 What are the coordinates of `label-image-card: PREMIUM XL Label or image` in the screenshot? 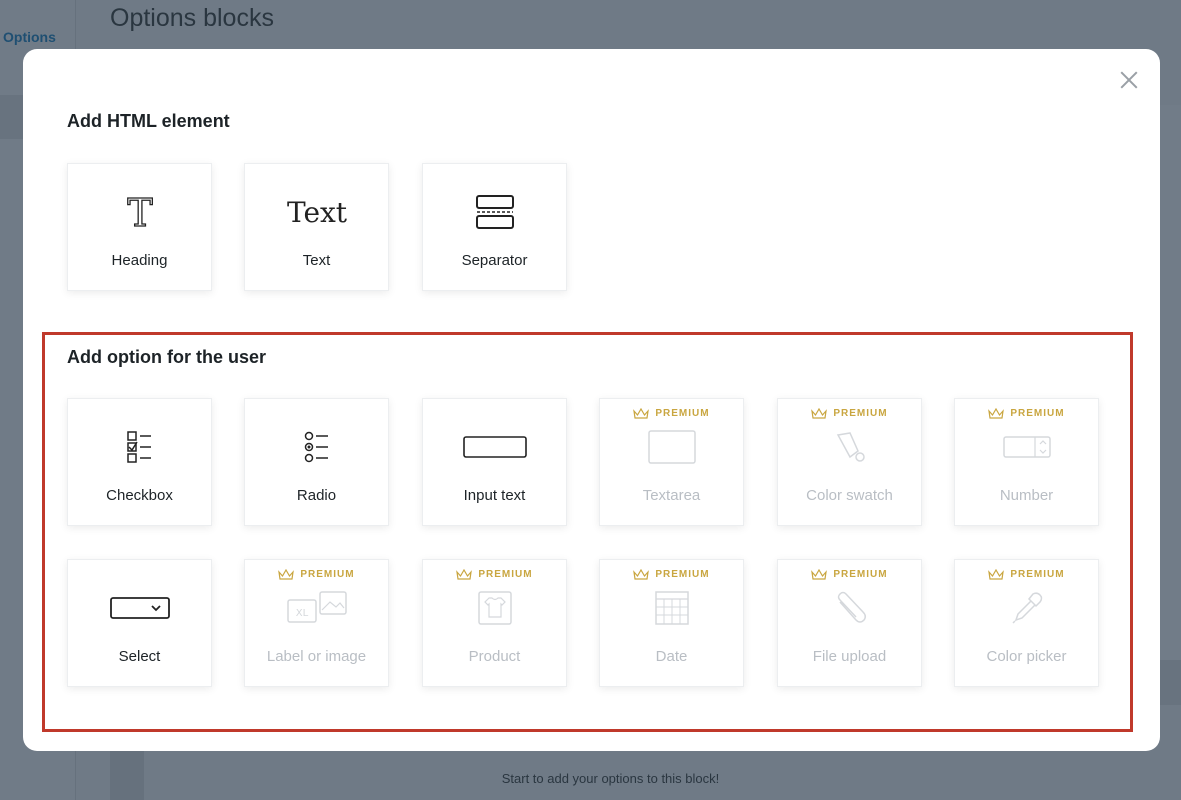 It's located at (316, 623).